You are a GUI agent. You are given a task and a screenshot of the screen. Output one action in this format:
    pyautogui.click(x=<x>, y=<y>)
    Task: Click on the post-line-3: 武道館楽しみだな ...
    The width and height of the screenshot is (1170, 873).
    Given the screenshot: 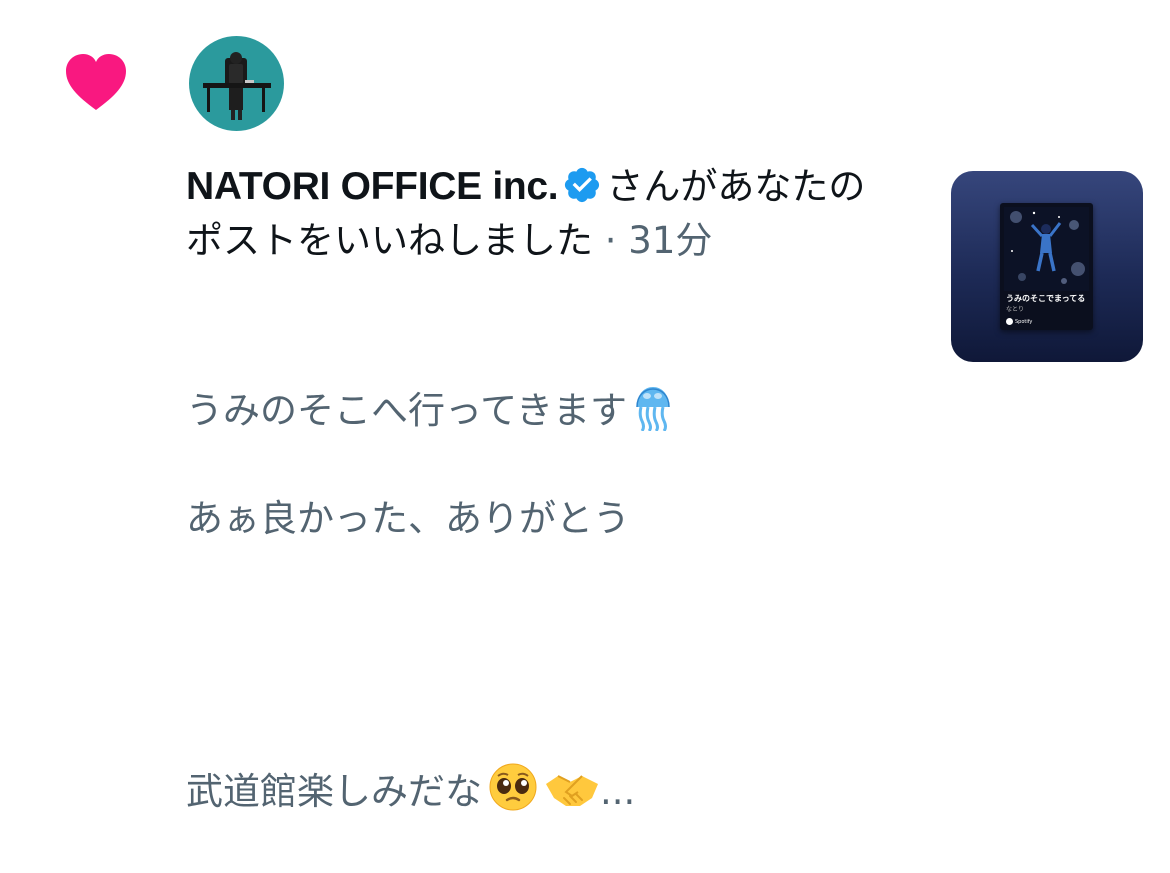 What is the action you would take?
    pyautogui.click(x=536, y=763)
    